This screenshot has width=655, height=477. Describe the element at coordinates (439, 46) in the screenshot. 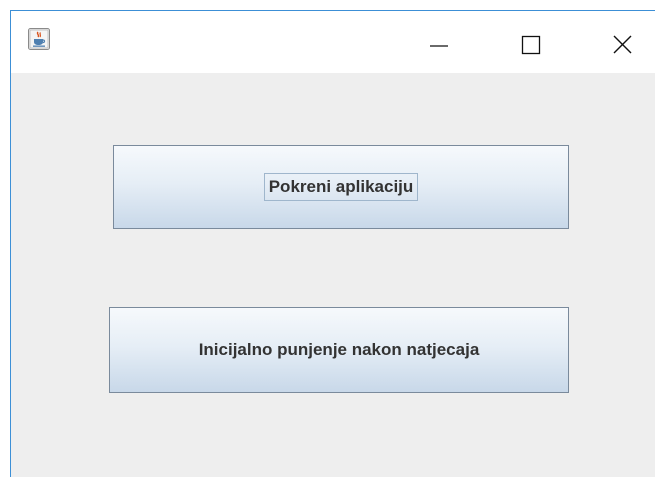

I see `minimize-icon` at that location.